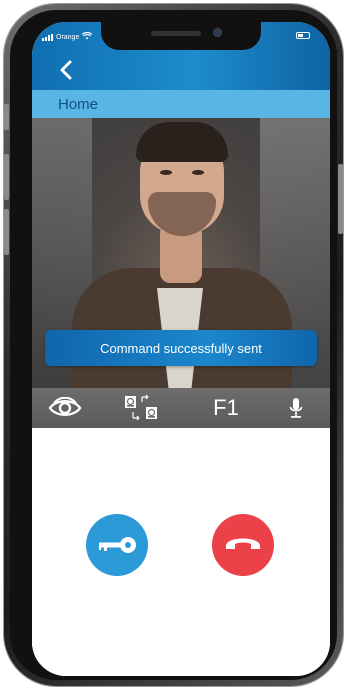  What do you see at coordinates (226, 408) in the screenshot?
I see `function-f1-button: F1` at bounding box center [226, 408].